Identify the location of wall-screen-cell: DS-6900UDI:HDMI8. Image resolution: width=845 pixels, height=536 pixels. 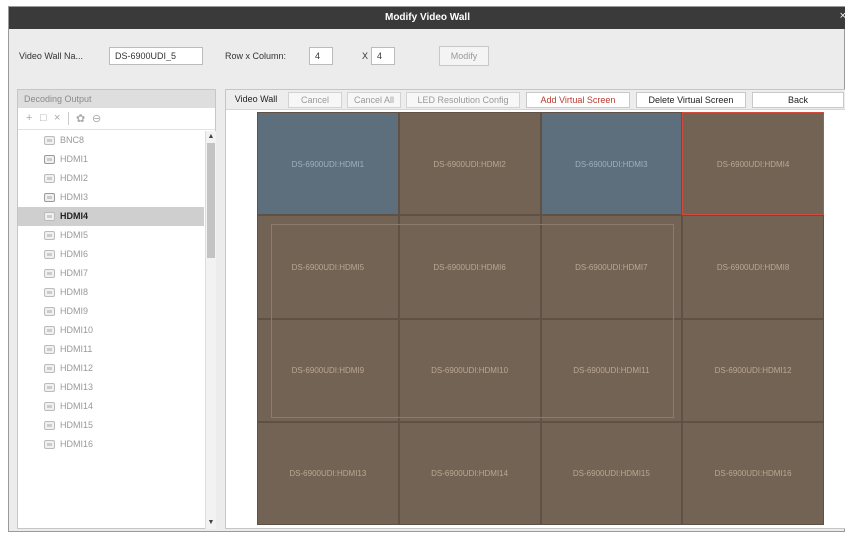
(753, 267).